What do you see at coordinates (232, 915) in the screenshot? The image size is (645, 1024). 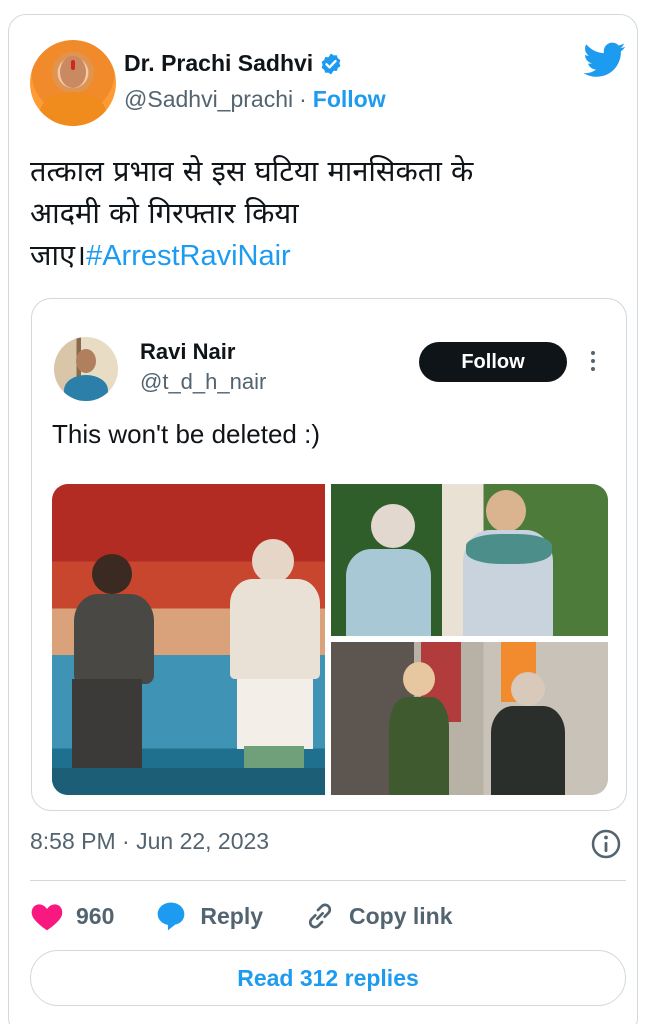 I see `reply-label: Reply` at bounding box center [232, 915].